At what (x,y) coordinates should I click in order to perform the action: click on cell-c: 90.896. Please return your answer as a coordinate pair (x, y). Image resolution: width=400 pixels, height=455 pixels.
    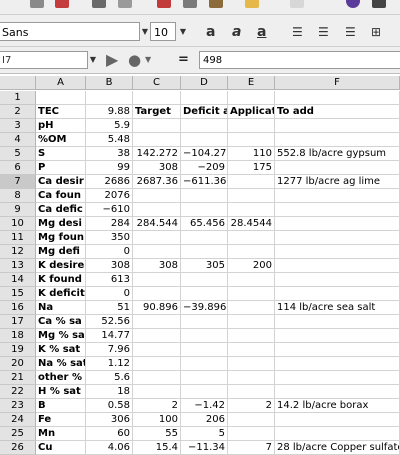
    Looking at the image, I should click on (157, 308).